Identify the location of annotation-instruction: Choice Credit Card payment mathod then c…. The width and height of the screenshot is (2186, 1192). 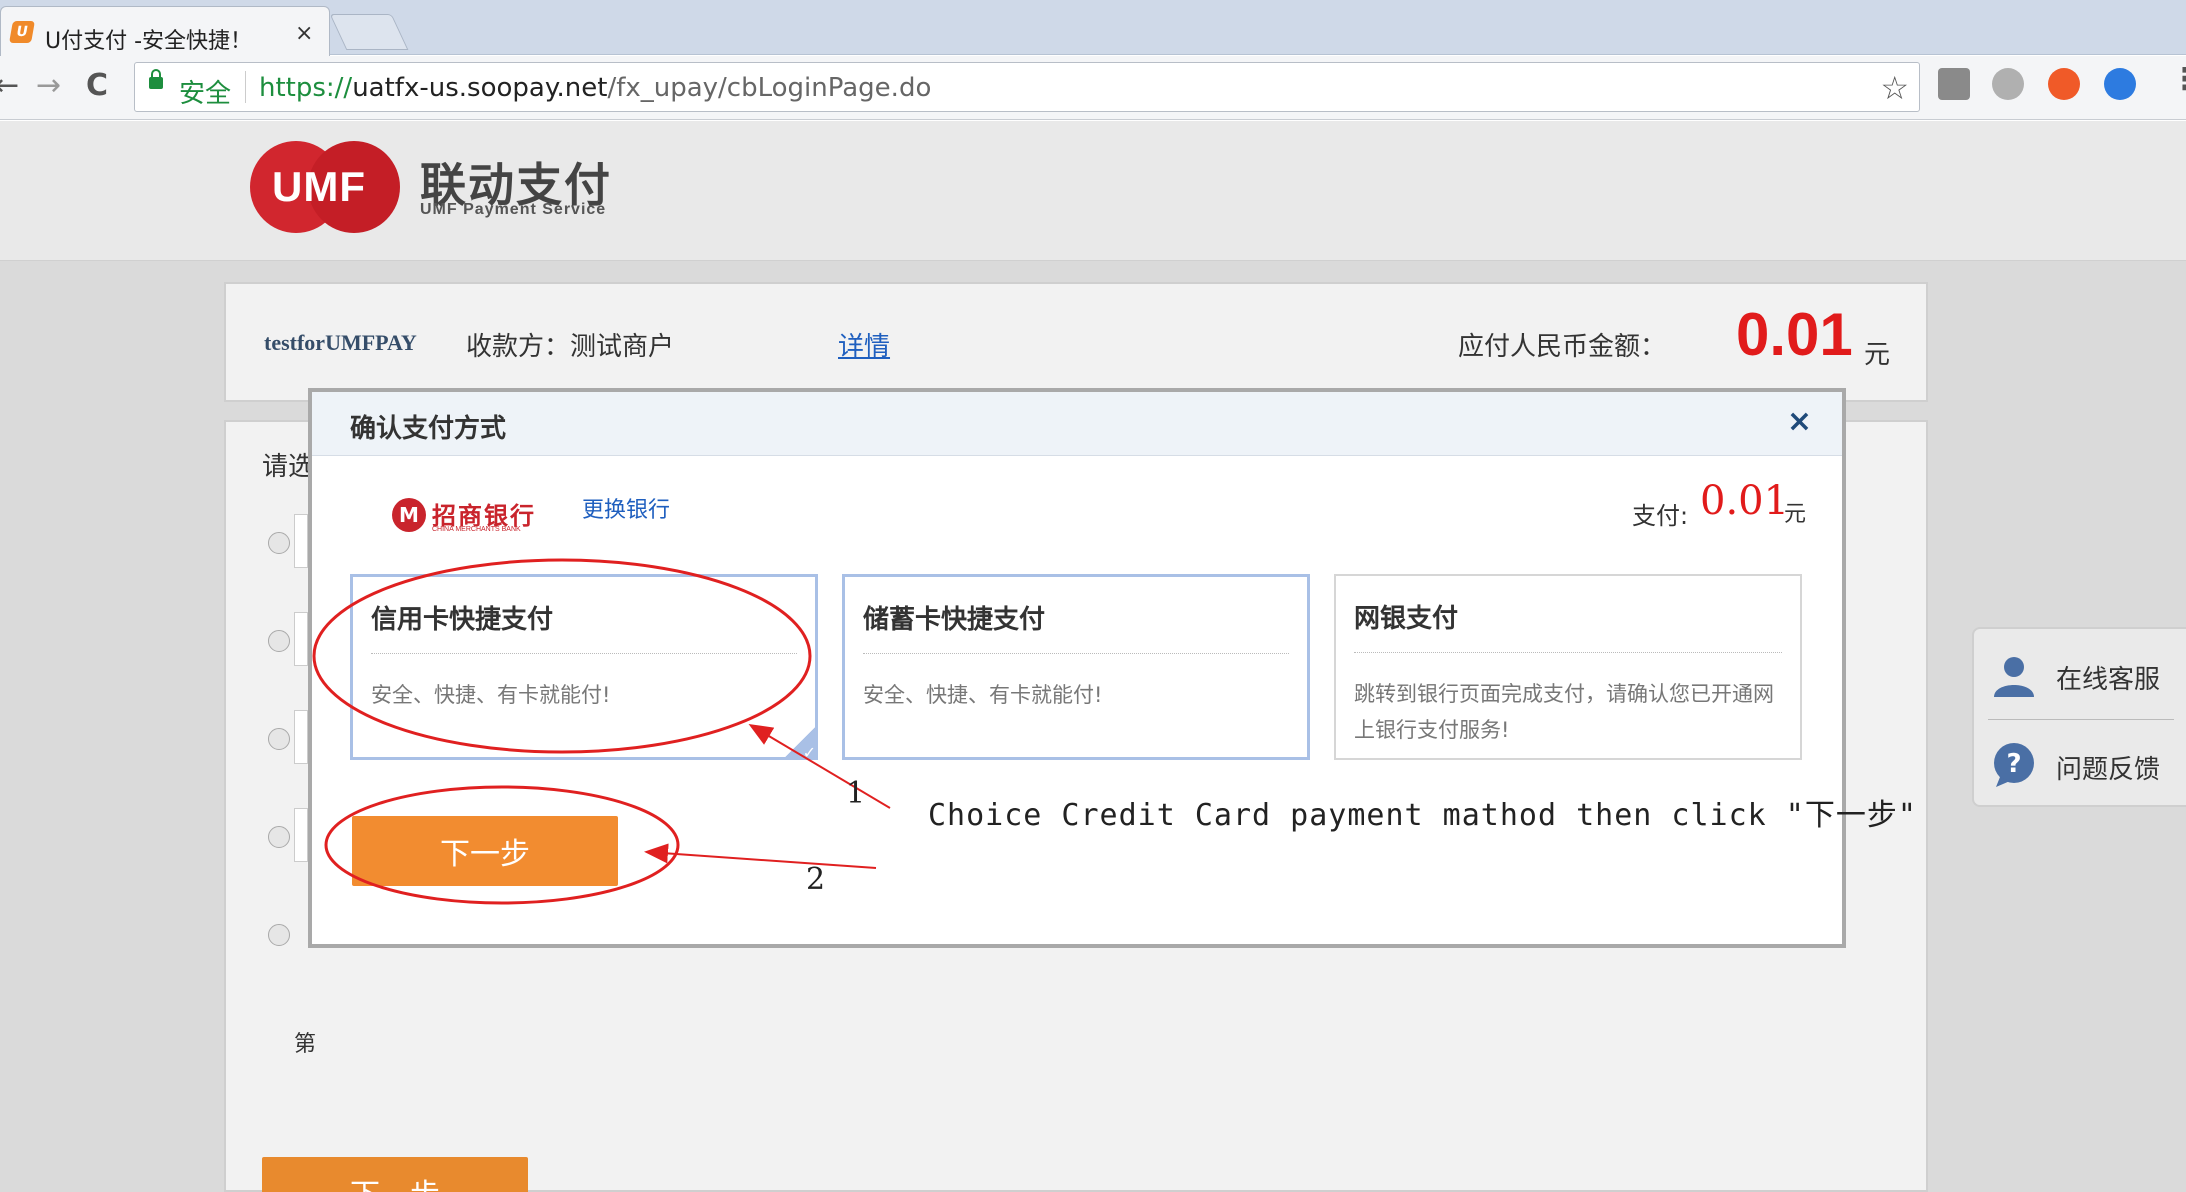
(1422, 815).